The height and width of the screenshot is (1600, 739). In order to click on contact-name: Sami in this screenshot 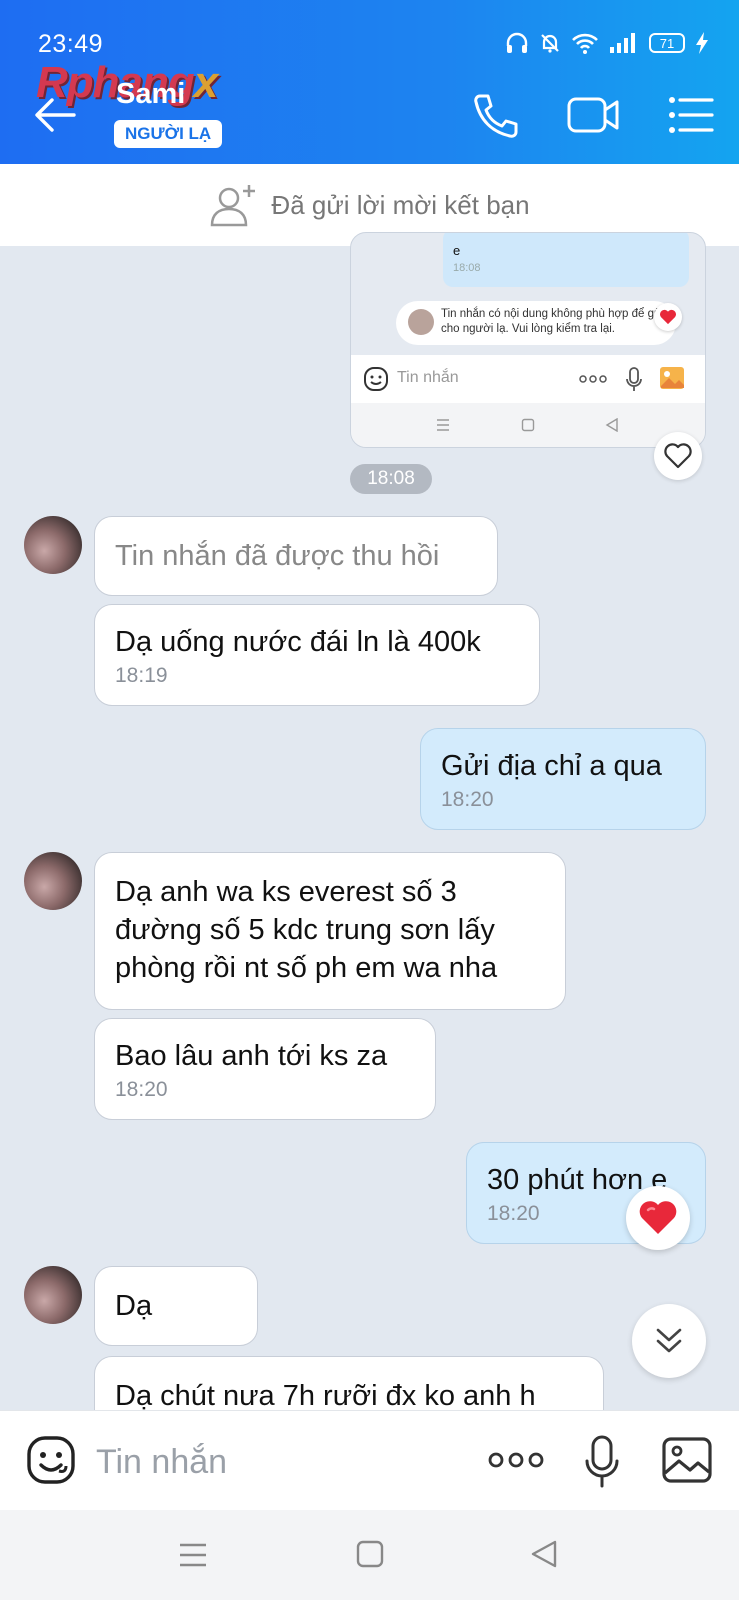, I will do `click(150, 94)`.